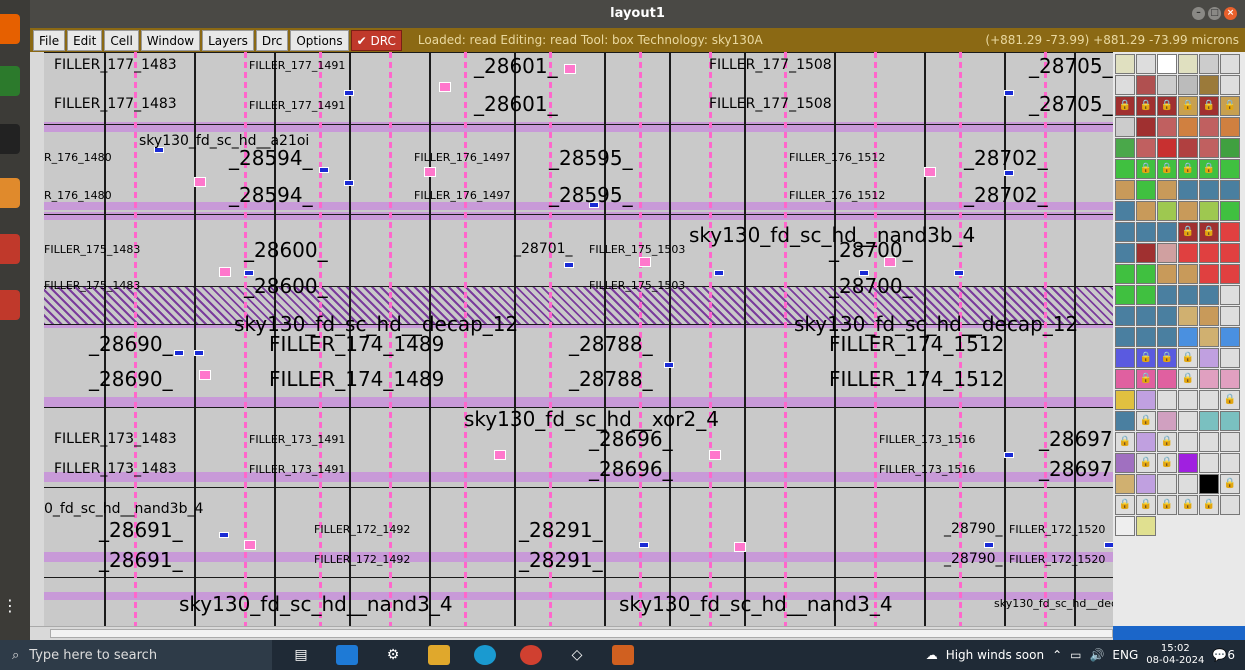 This screenshot has height=670, width=1245. Describe the element at coordinates (319, 40) in the screenshot. I see `menu-options: Options` at that location.